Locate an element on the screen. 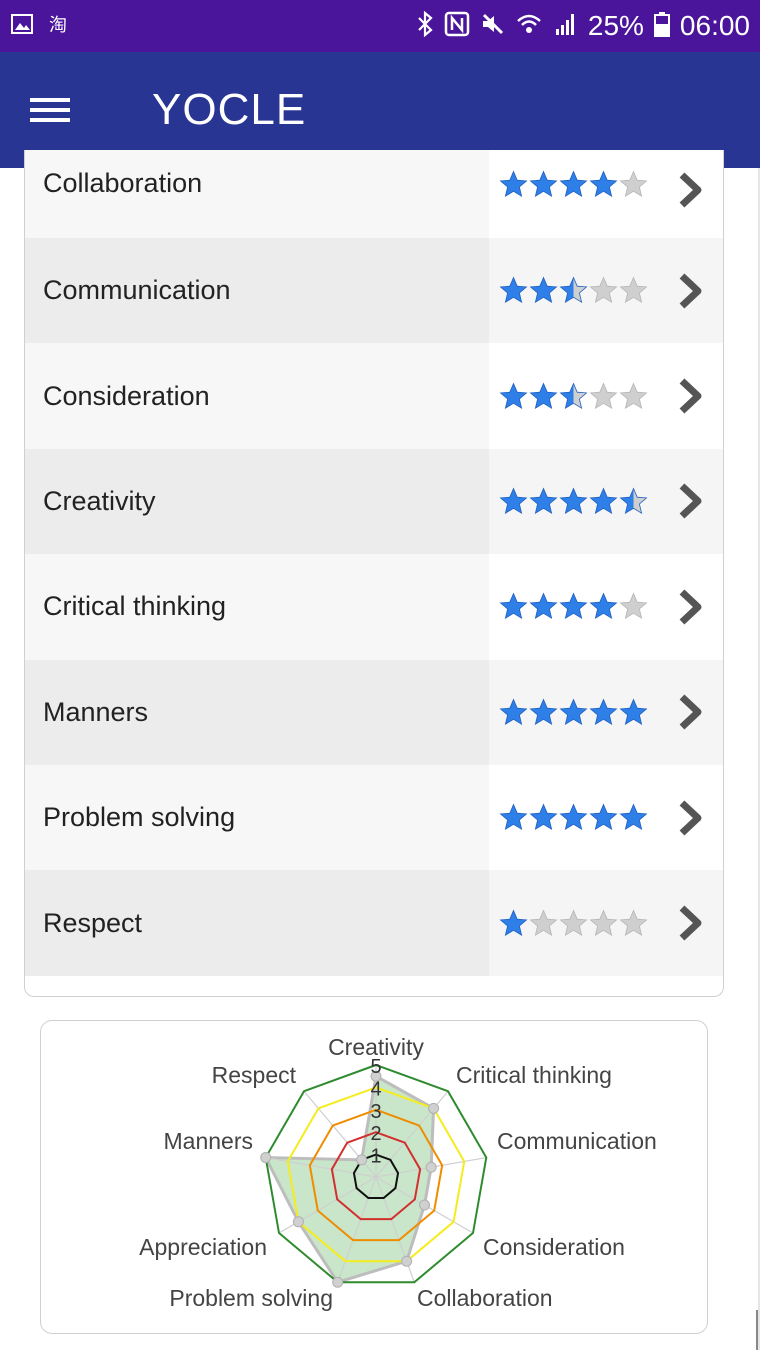 The image size is (760, 1350). skill-name: Respect is located at coordinates (257, 923).